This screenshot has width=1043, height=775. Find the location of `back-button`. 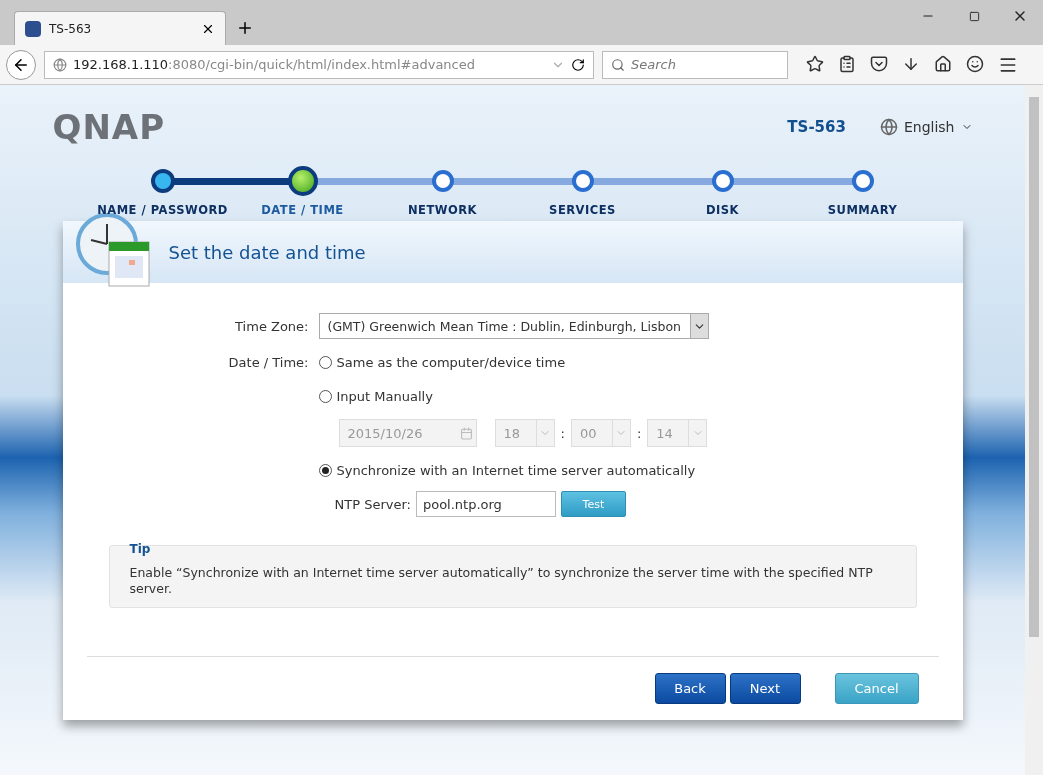

back-button is located at coordinates (21, 64).